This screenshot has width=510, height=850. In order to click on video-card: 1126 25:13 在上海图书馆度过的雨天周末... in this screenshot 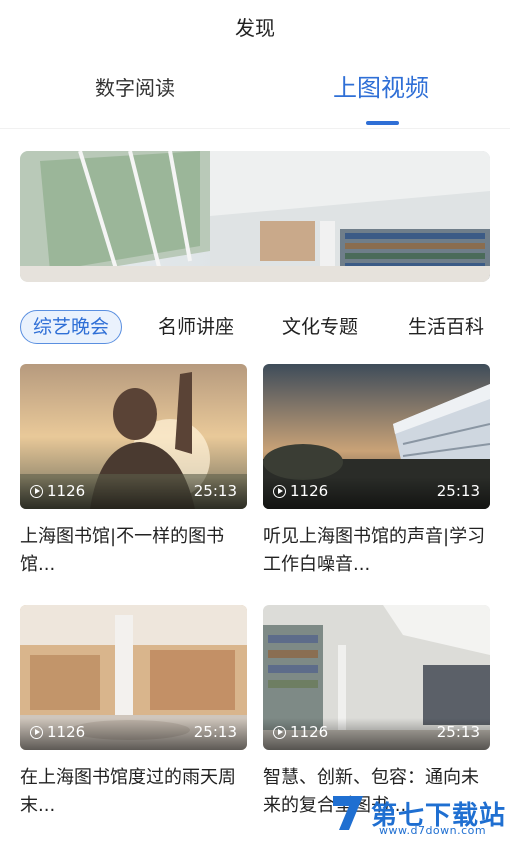, I will do `click(133, 712)`.